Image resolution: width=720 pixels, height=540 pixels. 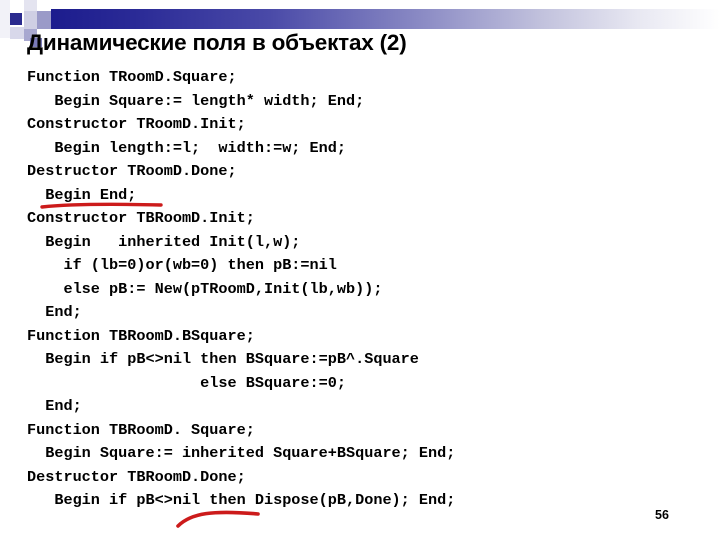 I want to click on code-line: else BSquare:=0;, so click(x=186, y=382).